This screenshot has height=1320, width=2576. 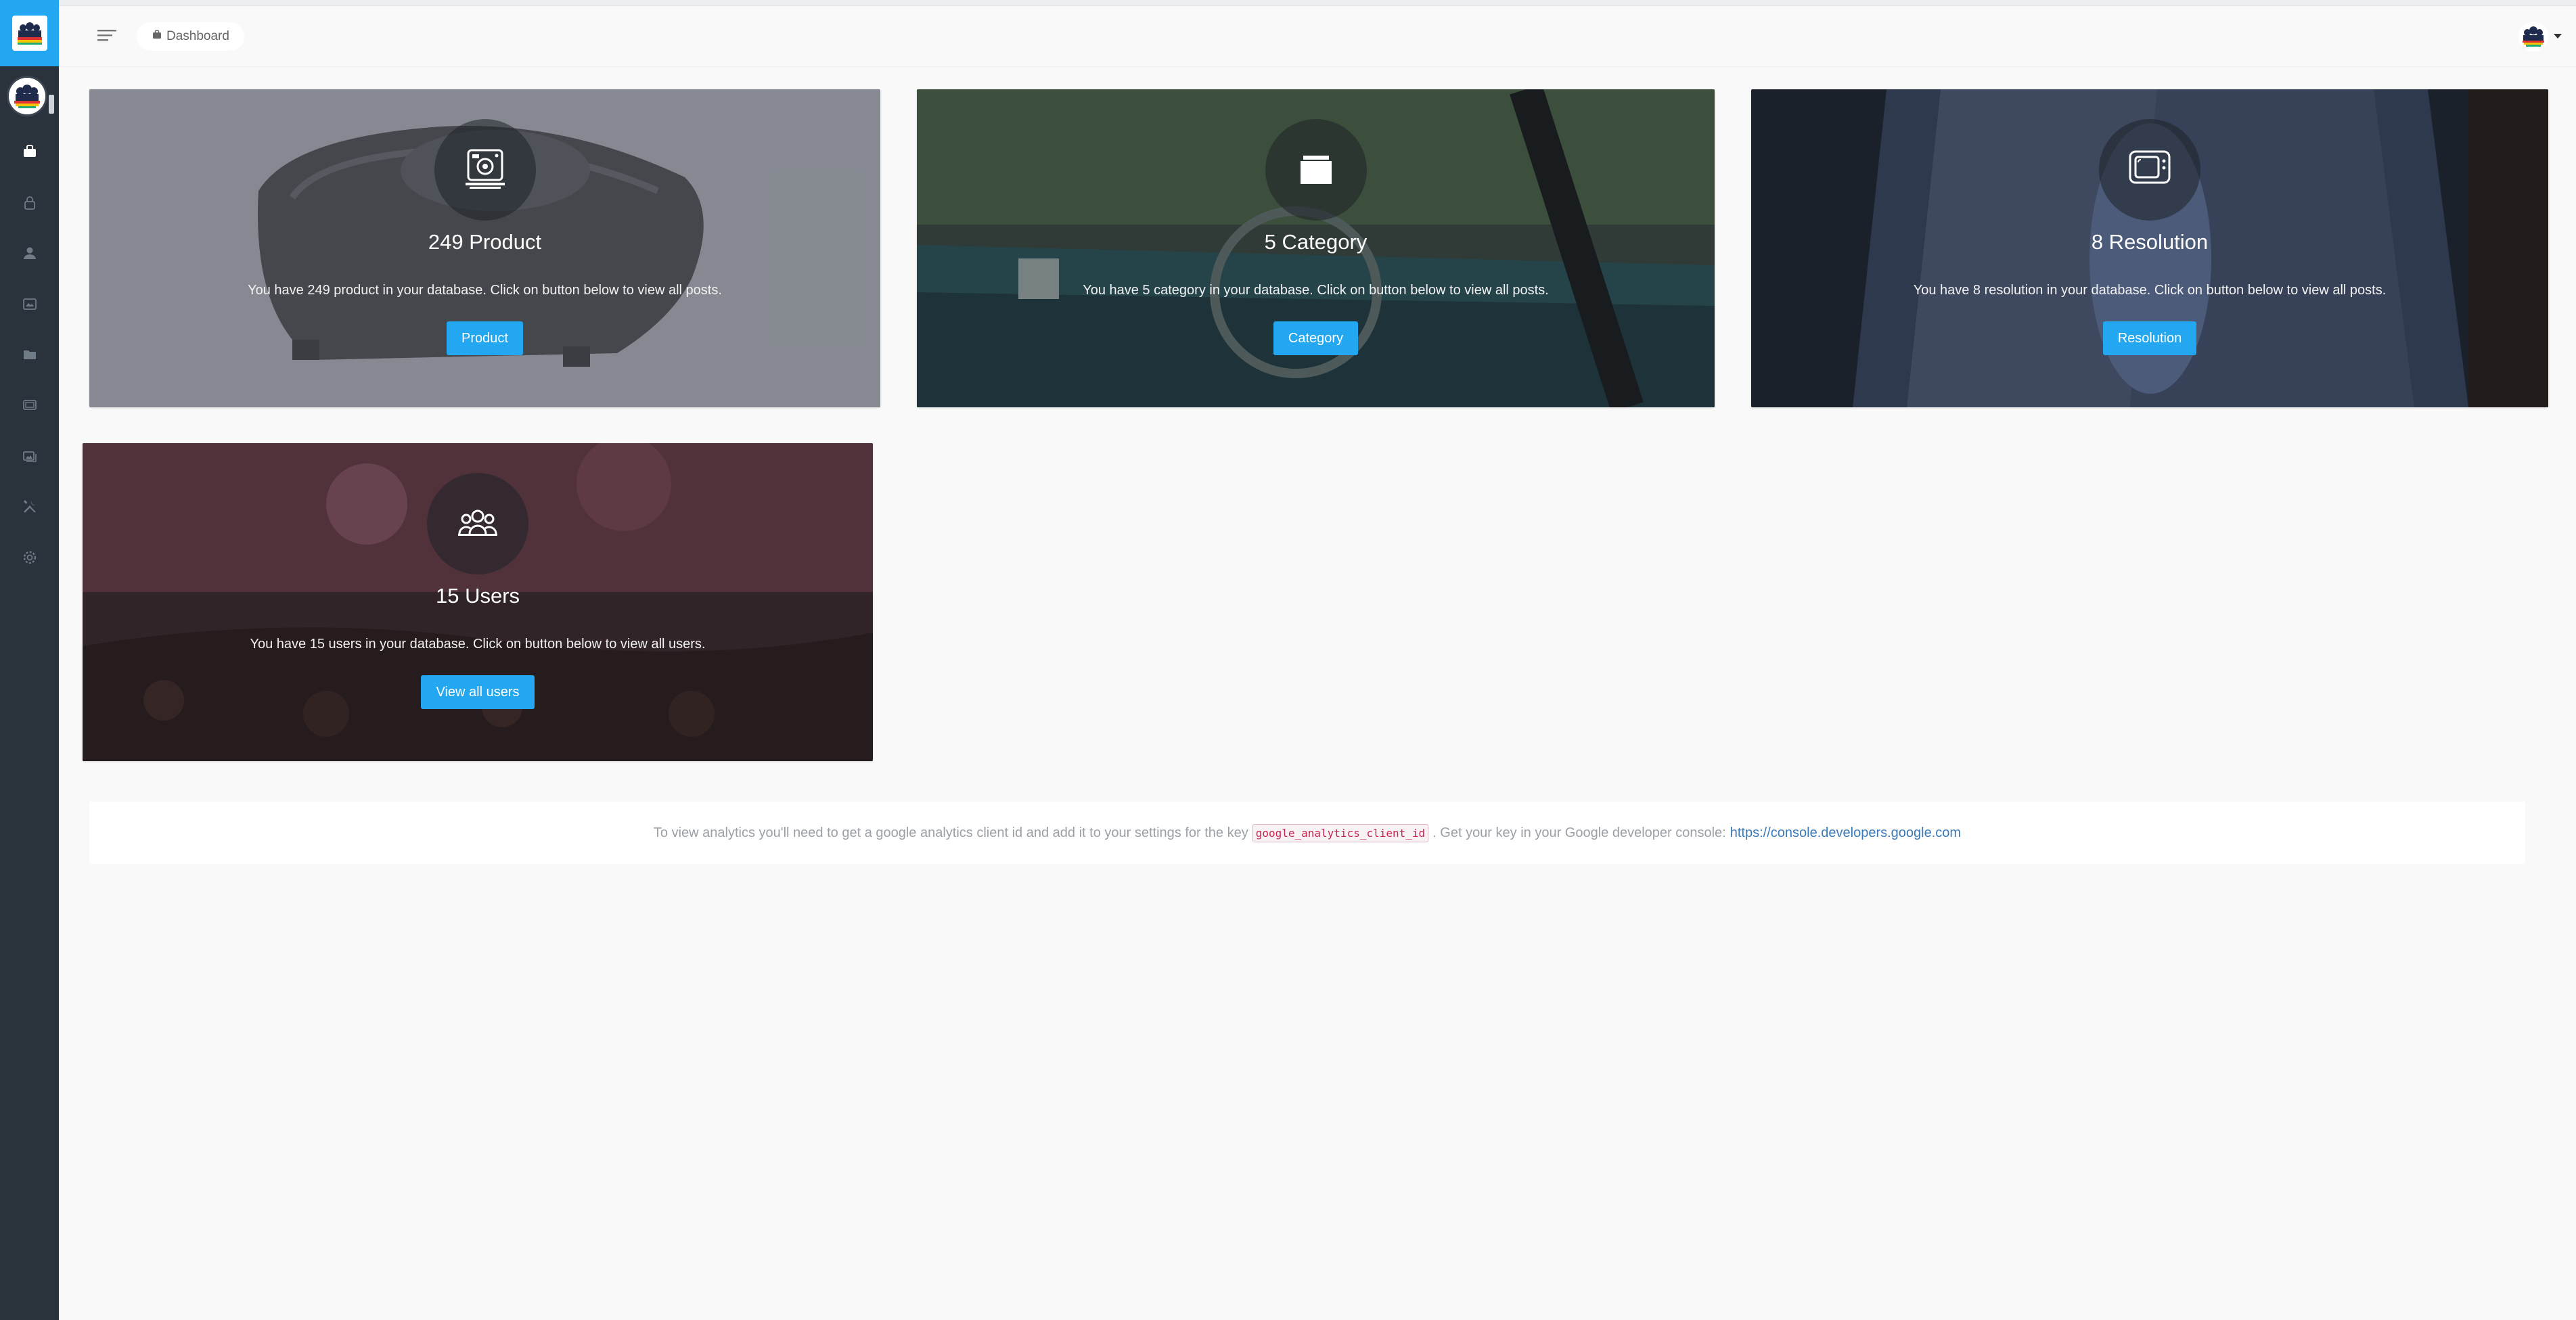 What do you see at coordinates (2150, 242) in the screenshot?
I see `card-title: 8 Resolution` at bounding box center [2150, 242].